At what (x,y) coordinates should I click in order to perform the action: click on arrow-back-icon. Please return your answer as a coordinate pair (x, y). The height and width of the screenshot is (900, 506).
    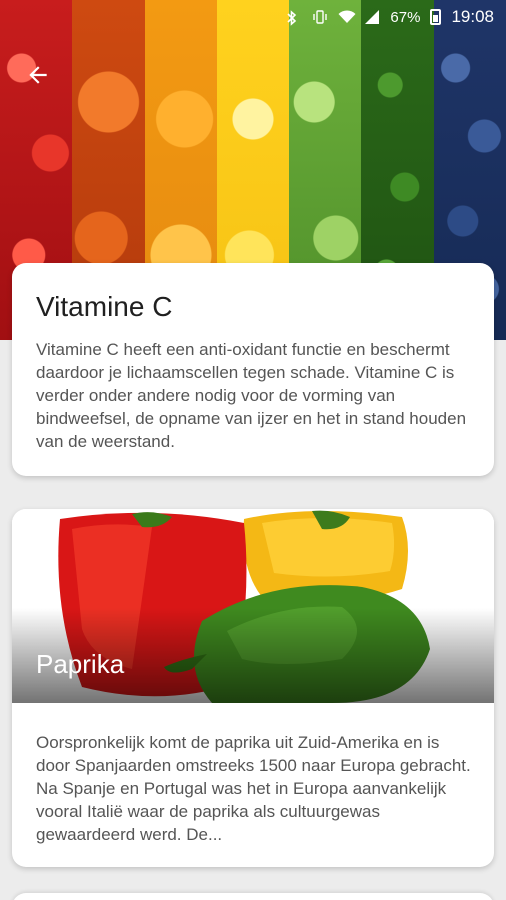
    Looking at the image, I should click on (38, 75).